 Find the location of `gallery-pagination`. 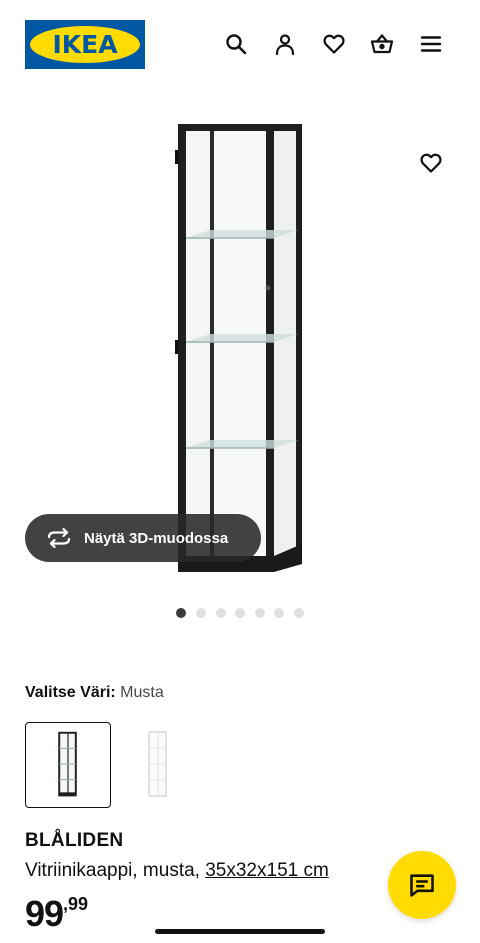

gallery-pagination is located at coordinates (240, 613).